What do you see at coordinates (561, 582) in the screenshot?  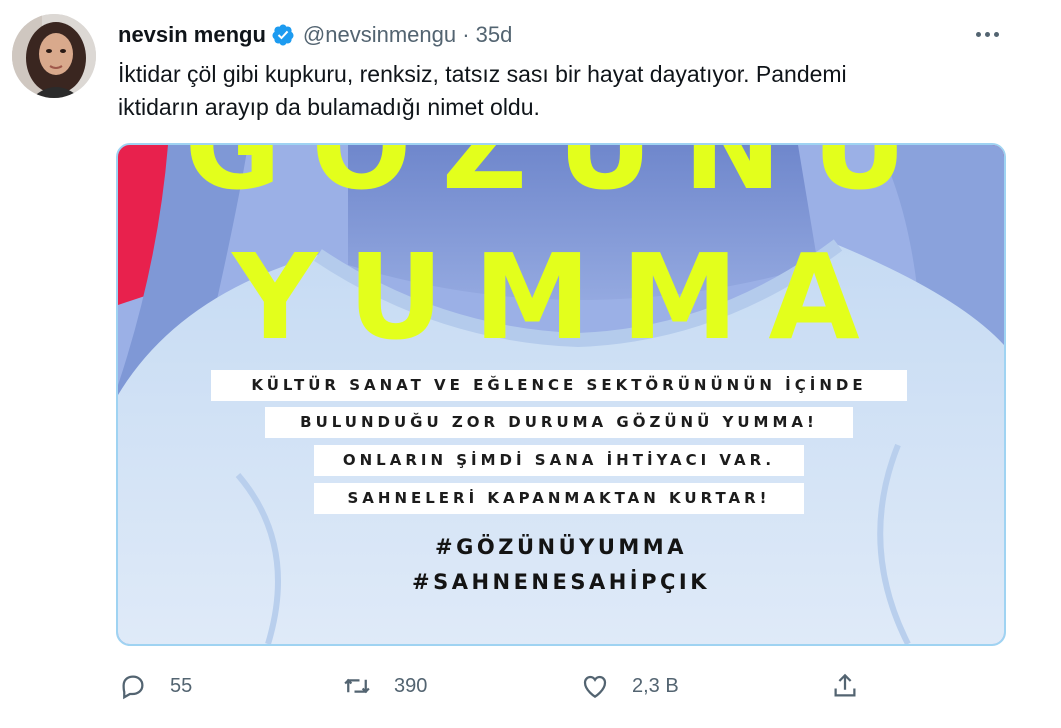 I see `hashtag-sahnenesahipcik: #SAHNENESAHİPÇIK` at bounding box center [561, 582].